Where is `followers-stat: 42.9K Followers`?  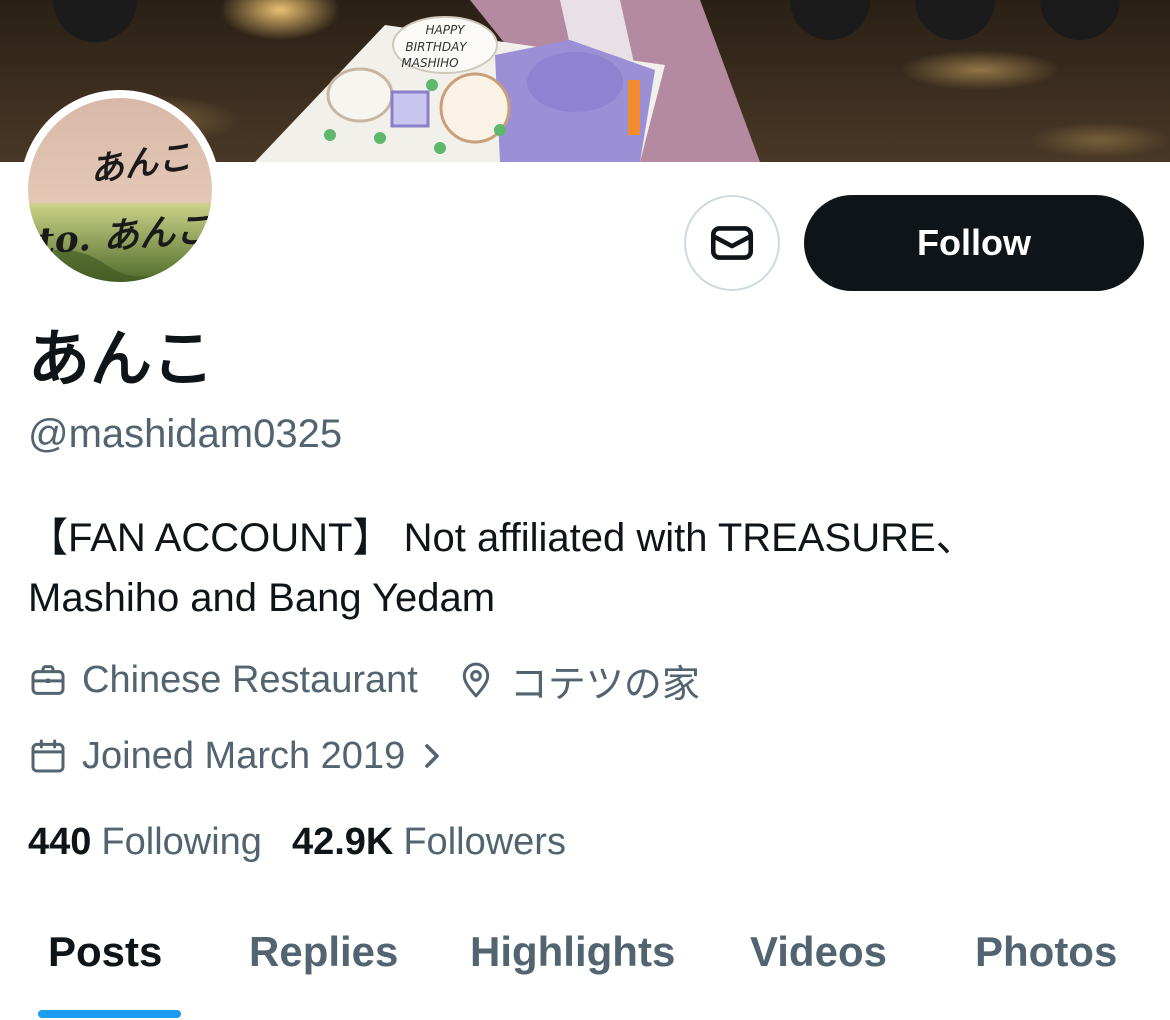
followers-stat: 42.9K Followers is located at coordinates (429, 842).